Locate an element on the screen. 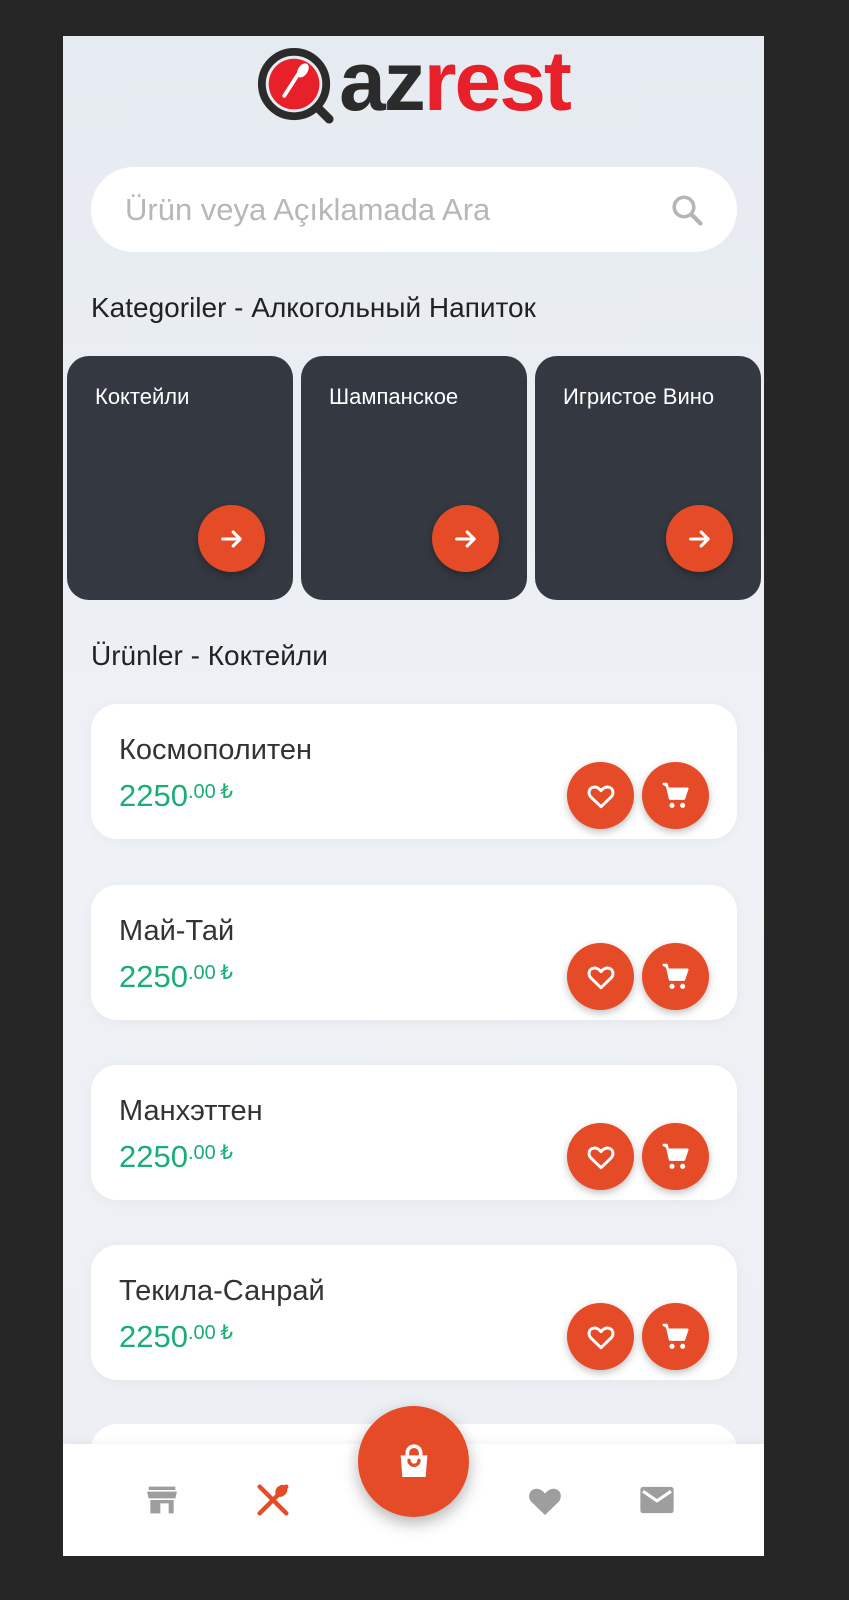  logo-mark-icon is located at coordinates (296, 85).